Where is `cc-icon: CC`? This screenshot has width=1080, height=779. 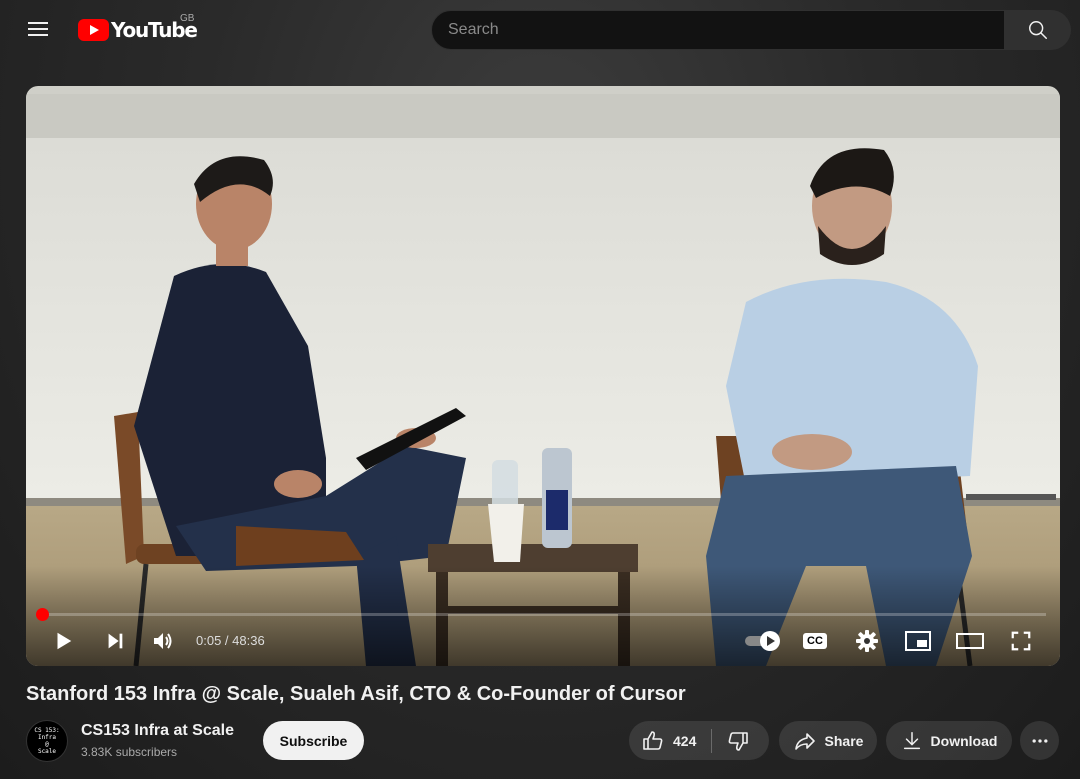 cc-icon: CC is located at coordinates (815, 641).